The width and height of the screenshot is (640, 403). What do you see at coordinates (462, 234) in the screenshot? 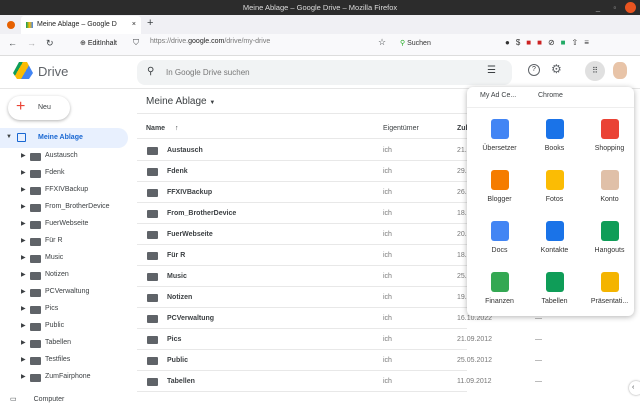
I see `file-modified: 20.` at bounding box center [462, 234].